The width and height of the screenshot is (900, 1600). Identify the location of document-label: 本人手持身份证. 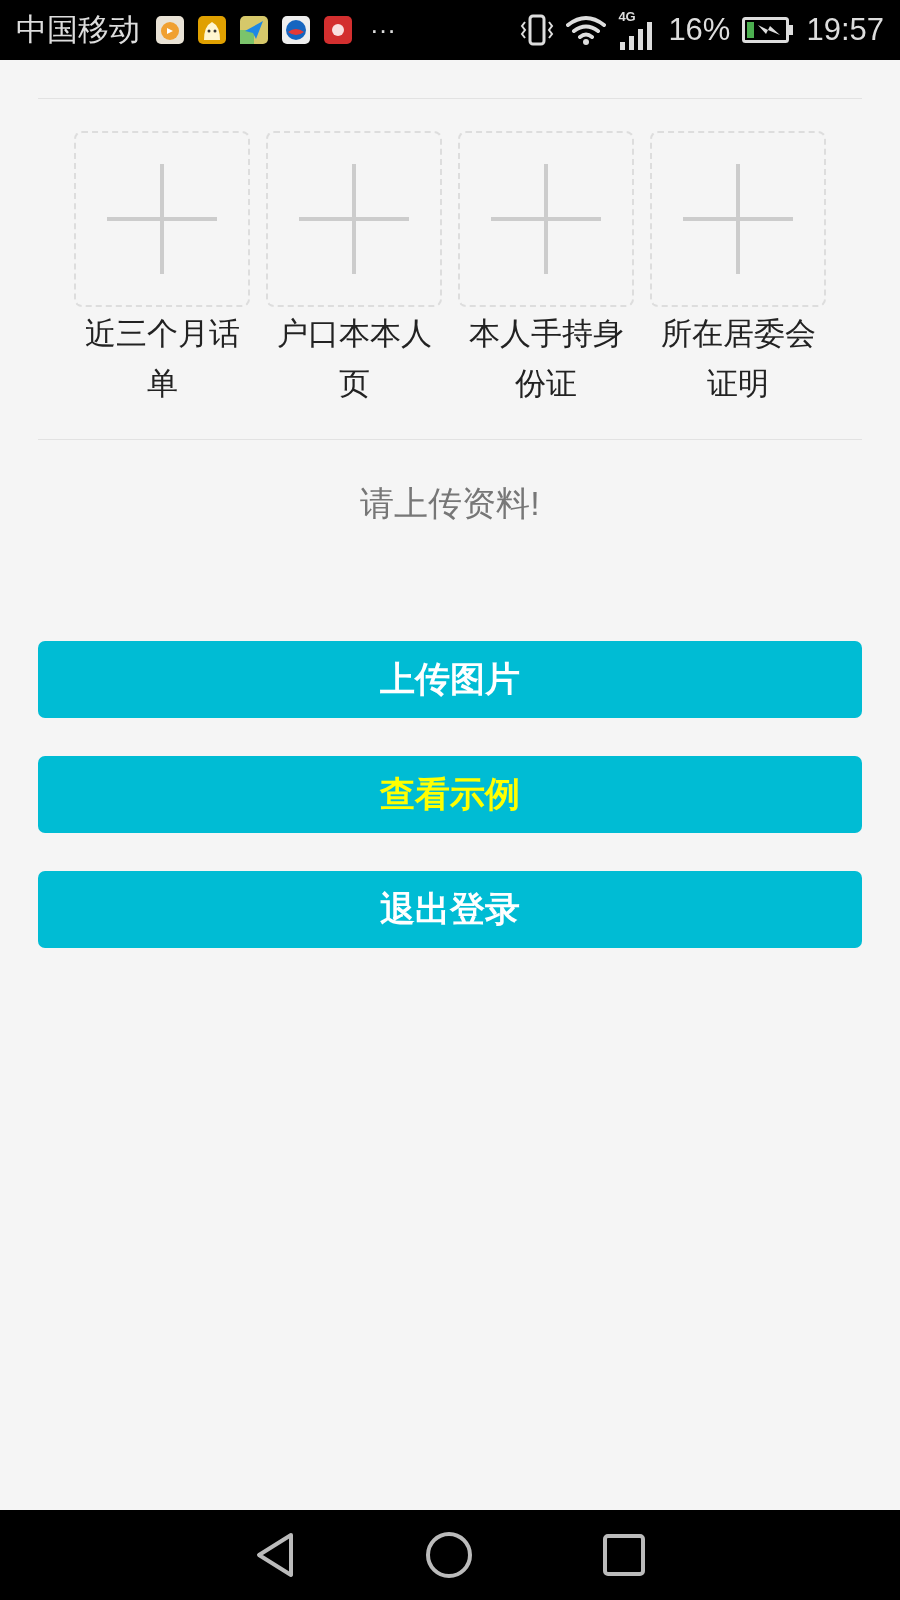
(546, 359).